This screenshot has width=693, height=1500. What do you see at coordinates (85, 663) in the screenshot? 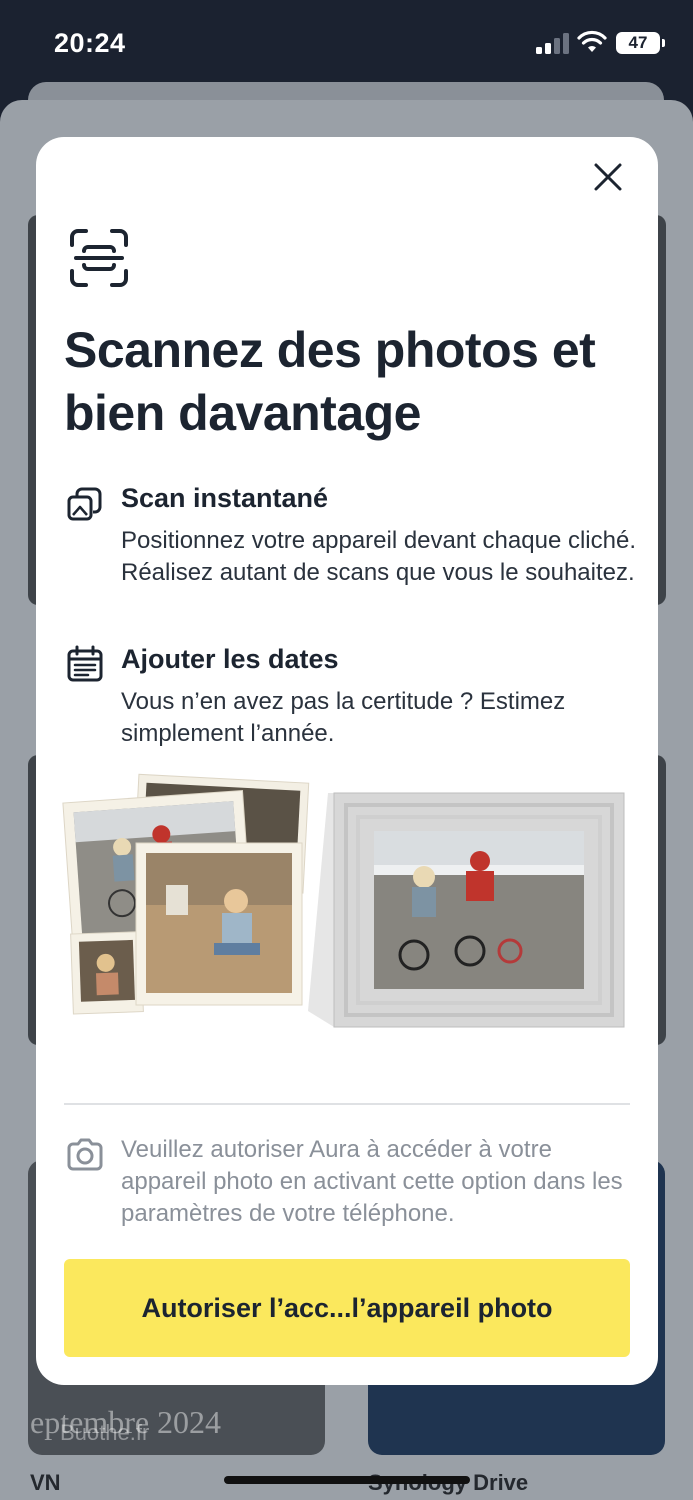
I see `calendar-icon` at bounding box center [85, 663].